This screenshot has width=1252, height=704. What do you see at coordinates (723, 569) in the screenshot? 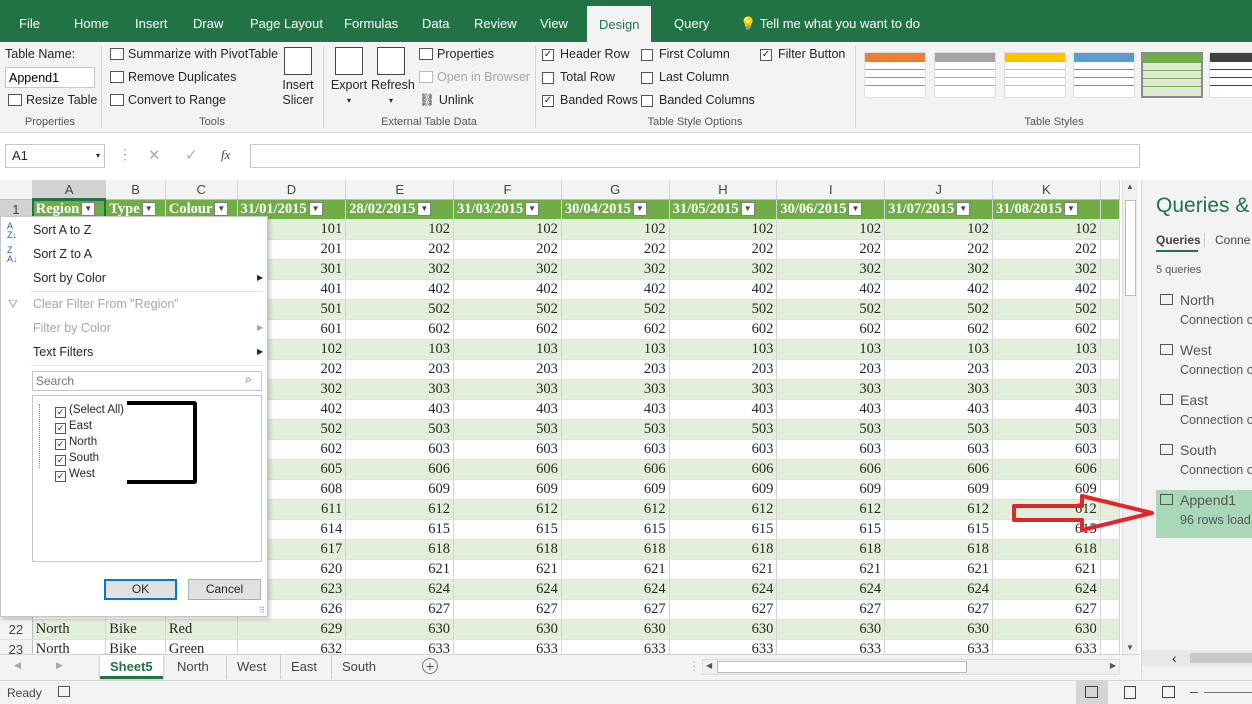
I see `cell-value: 621` at bounding box center [723, 569].